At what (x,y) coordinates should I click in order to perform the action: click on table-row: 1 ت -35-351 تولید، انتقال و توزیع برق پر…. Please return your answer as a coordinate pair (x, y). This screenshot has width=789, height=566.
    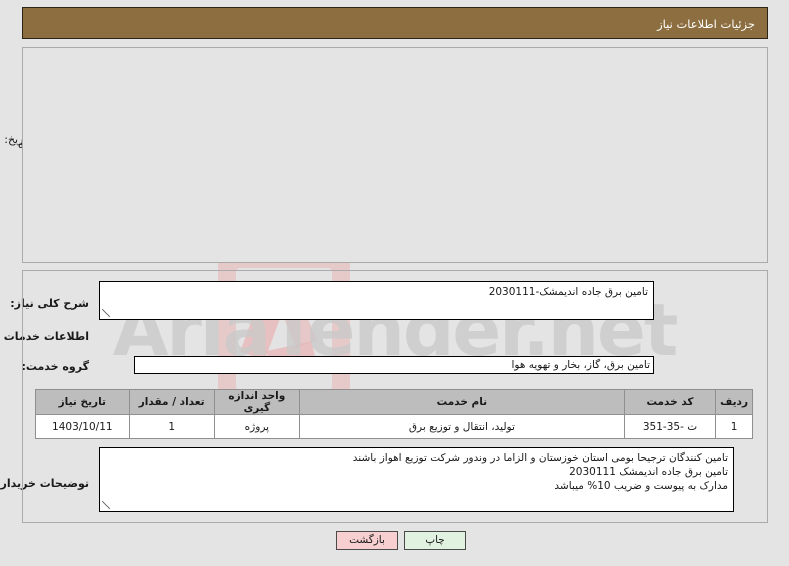
    Looking at the image, I should click on (394, 426).